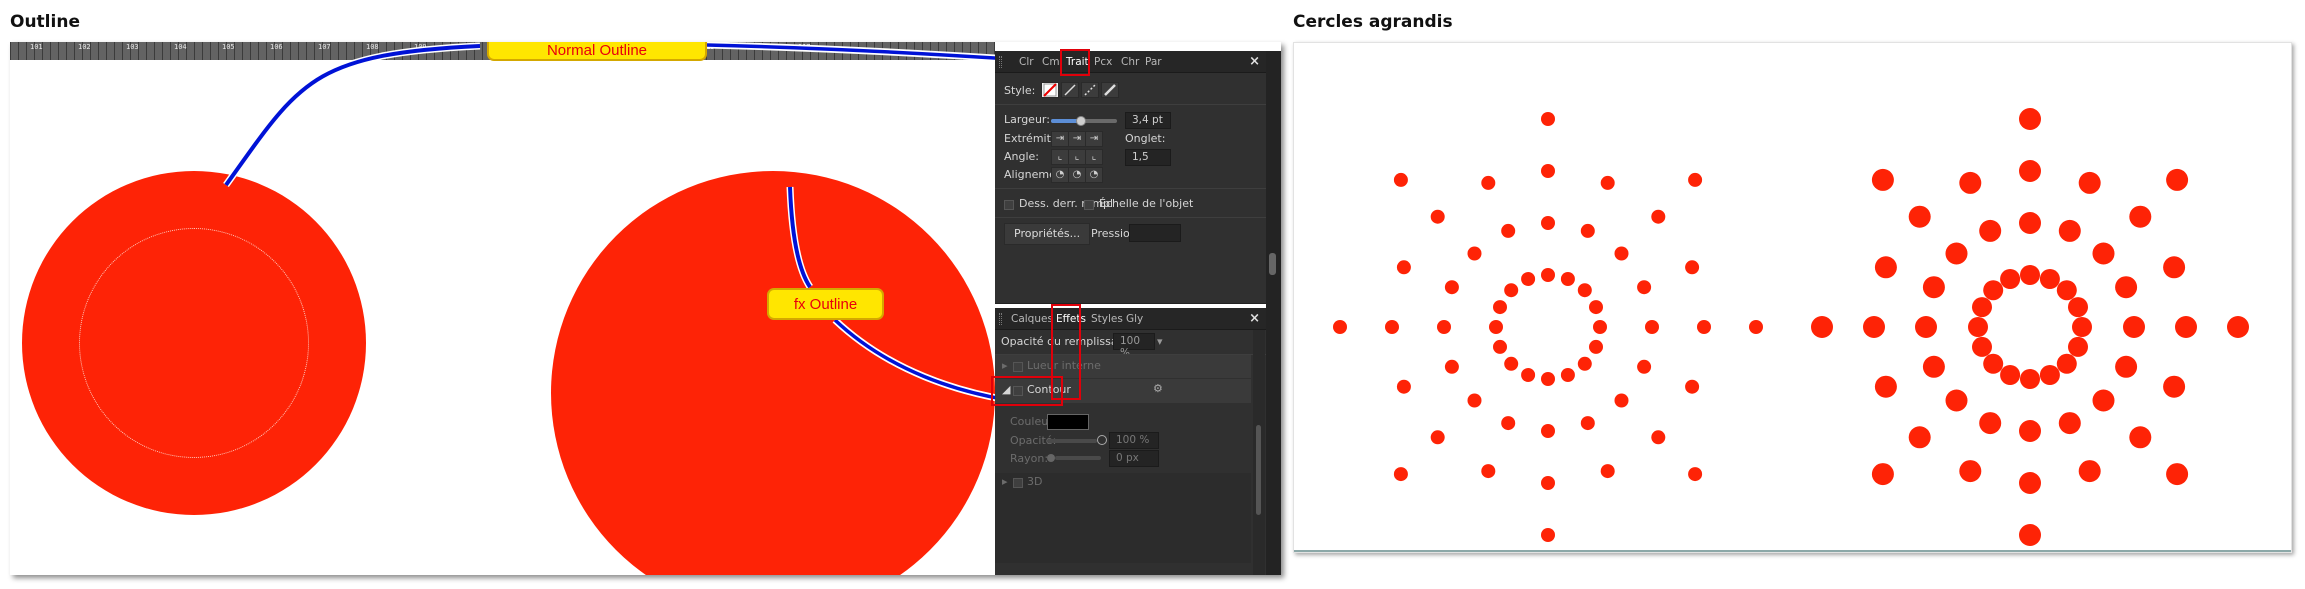 The height and width of the screenshot is (589, 2305). Describe the element at coordinates (1089, 205) in the screenshot. I see `scale-with-object-checkbox` at that location.